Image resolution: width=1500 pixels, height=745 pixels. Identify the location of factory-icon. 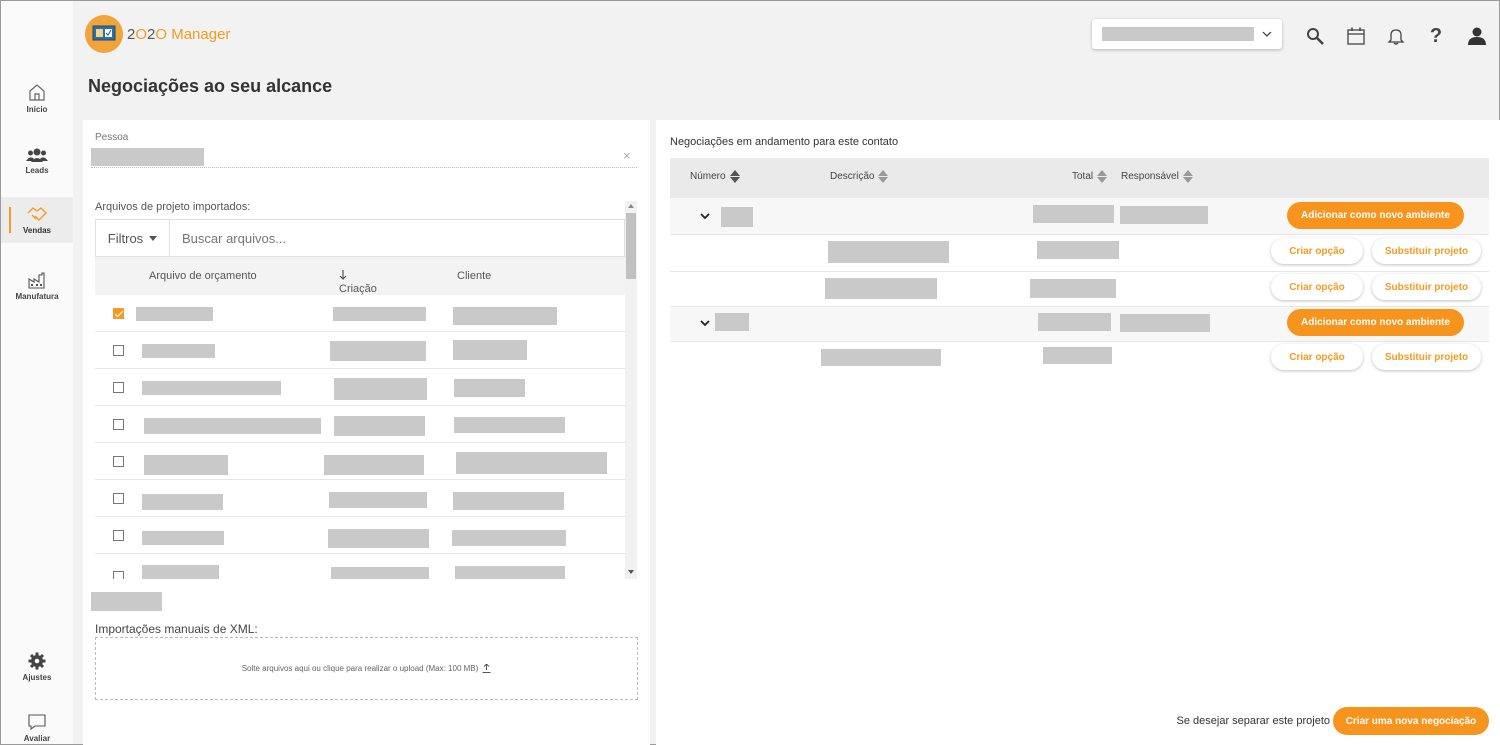
(36, 280).